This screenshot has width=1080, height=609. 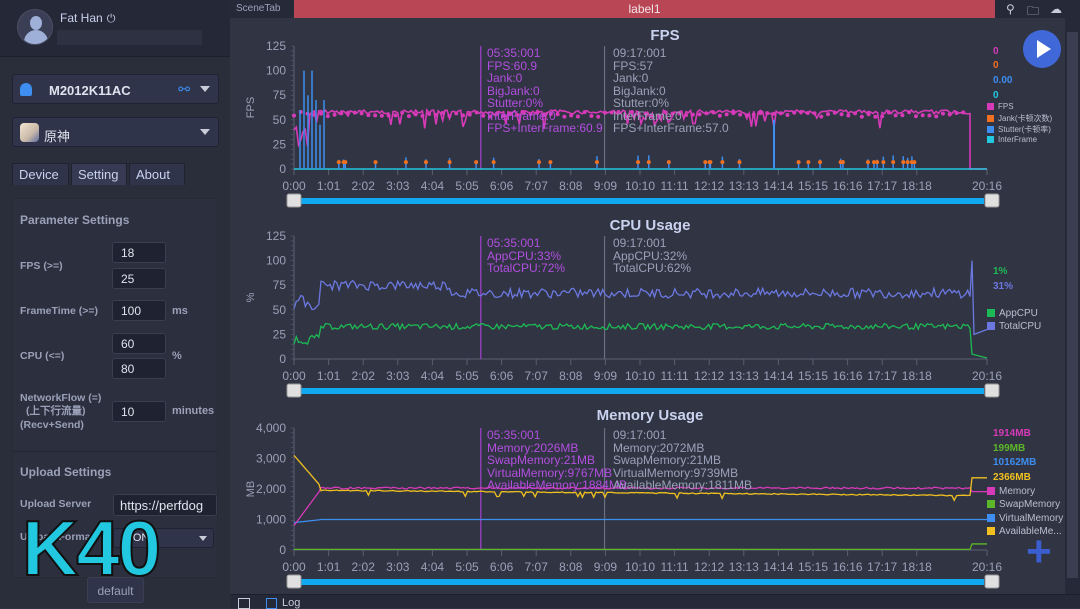 I want to click on jank-current-value: 0, so click(x=996, y=65).